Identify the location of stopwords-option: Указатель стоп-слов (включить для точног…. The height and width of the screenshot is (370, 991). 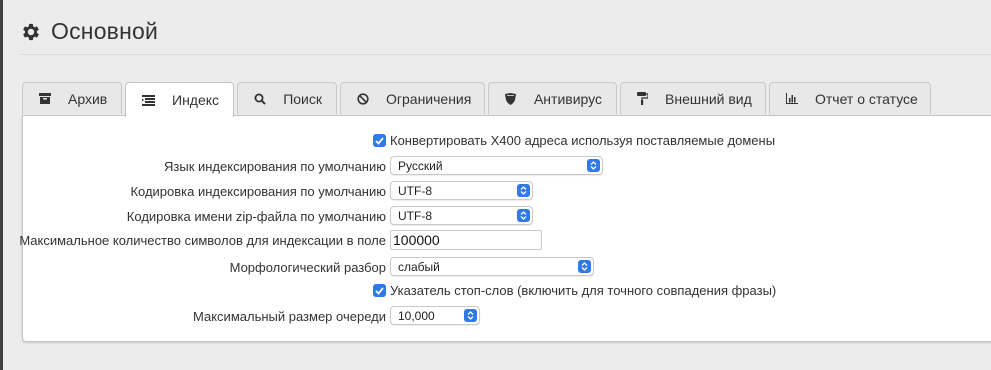
(574, 290).